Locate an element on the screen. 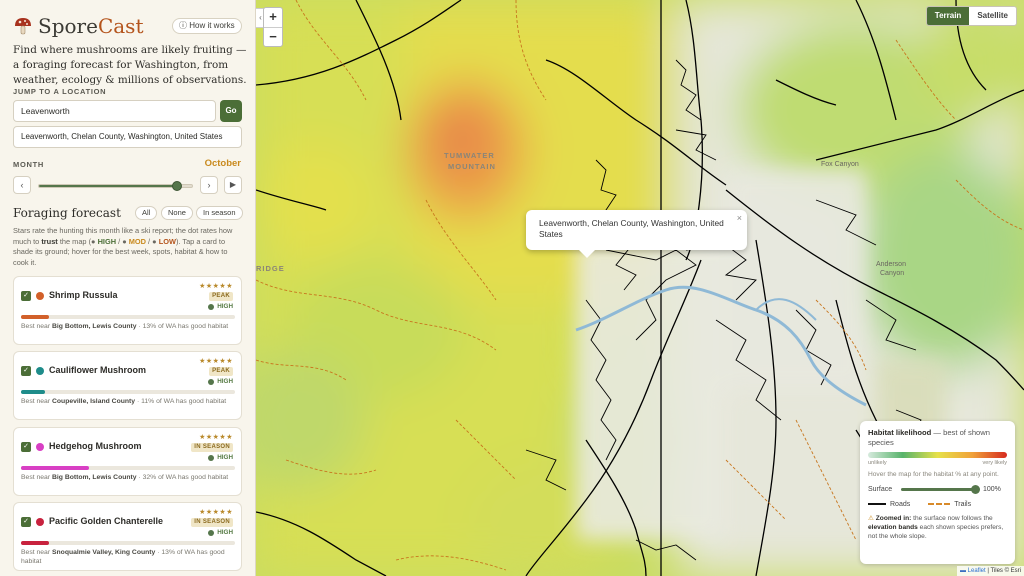 The image size is (1024, 576). mushroom-icon is located at coordinates (23, 26).